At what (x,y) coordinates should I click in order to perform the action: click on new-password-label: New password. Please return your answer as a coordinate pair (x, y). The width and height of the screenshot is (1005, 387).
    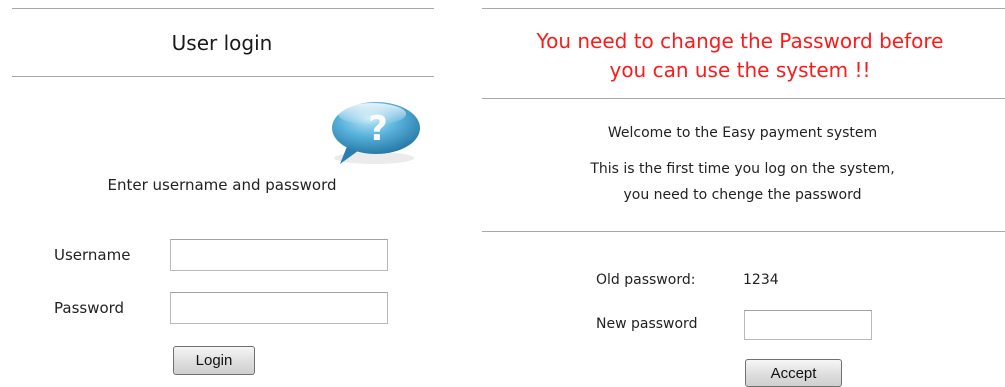
    Looking at the image, I should click on (647, 324).